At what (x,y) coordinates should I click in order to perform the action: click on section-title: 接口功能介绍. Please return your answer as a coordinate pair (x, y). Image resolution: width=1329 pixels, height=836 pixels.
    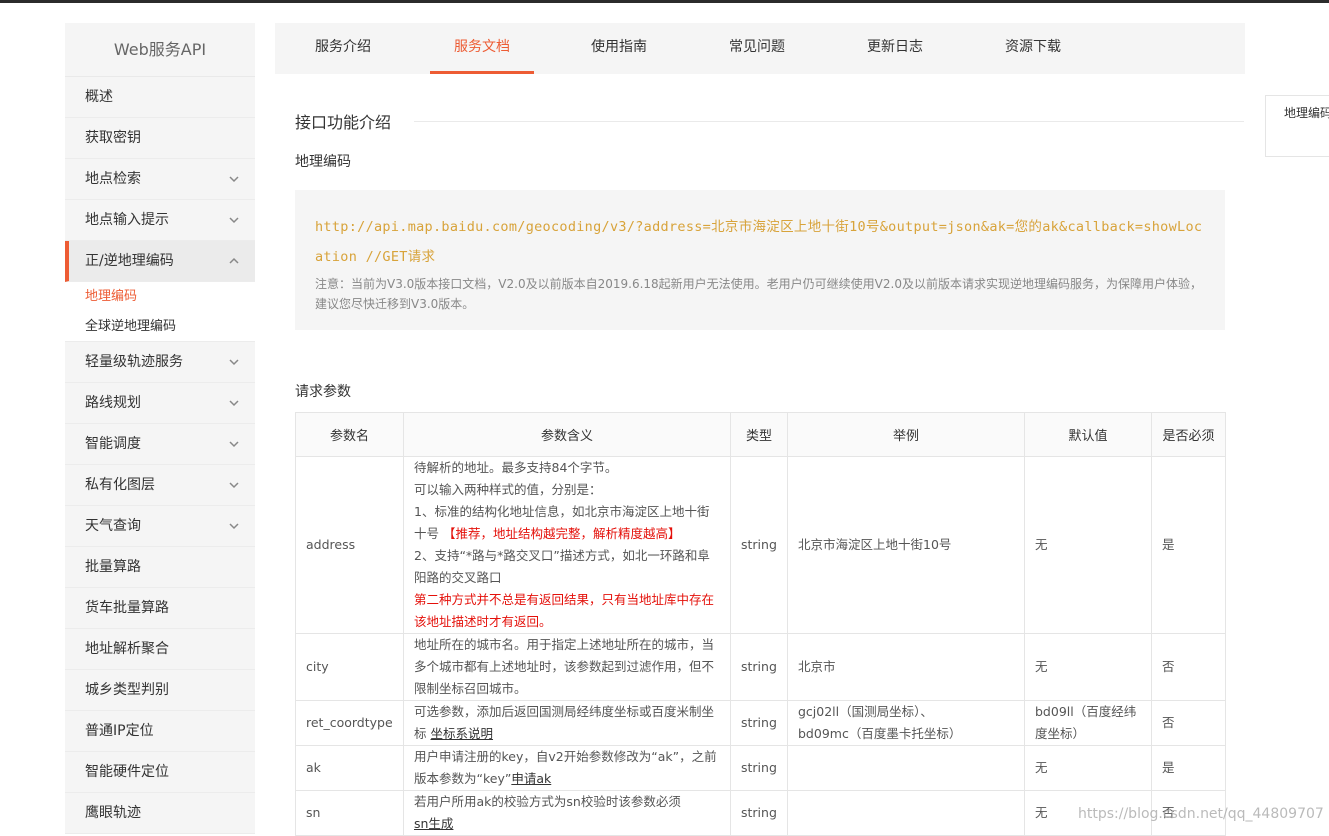
    Looking at the image, I should click on (343, 122).